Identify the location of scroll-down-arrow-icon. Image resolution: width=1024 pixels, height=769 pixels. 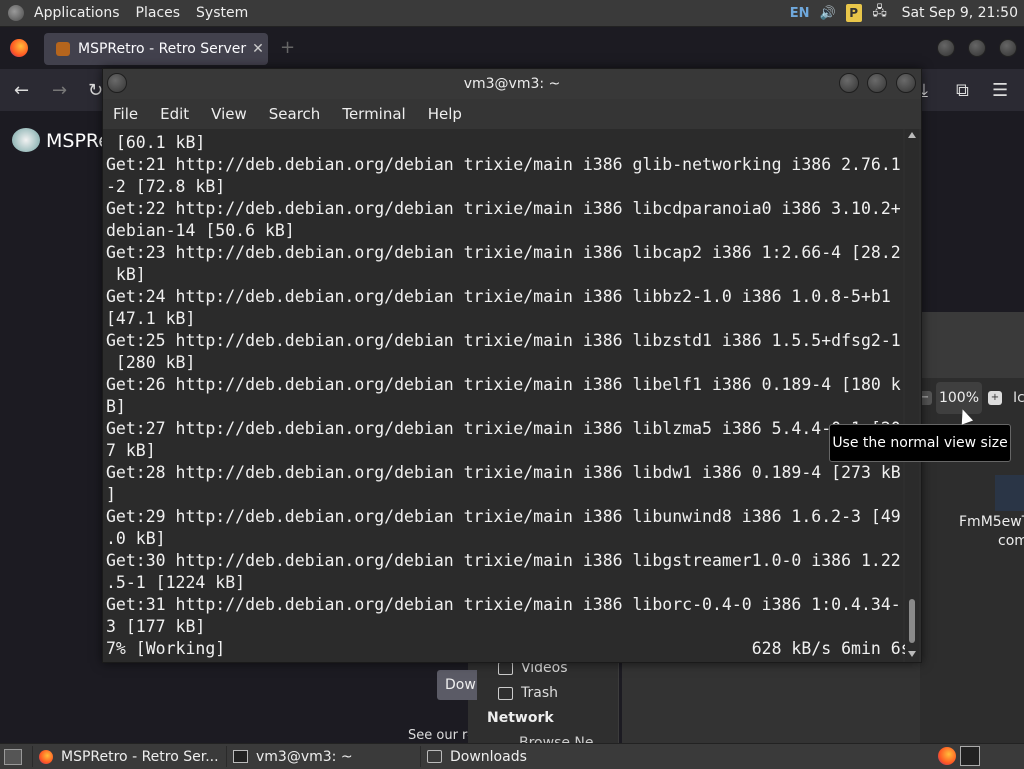
(912, 654).